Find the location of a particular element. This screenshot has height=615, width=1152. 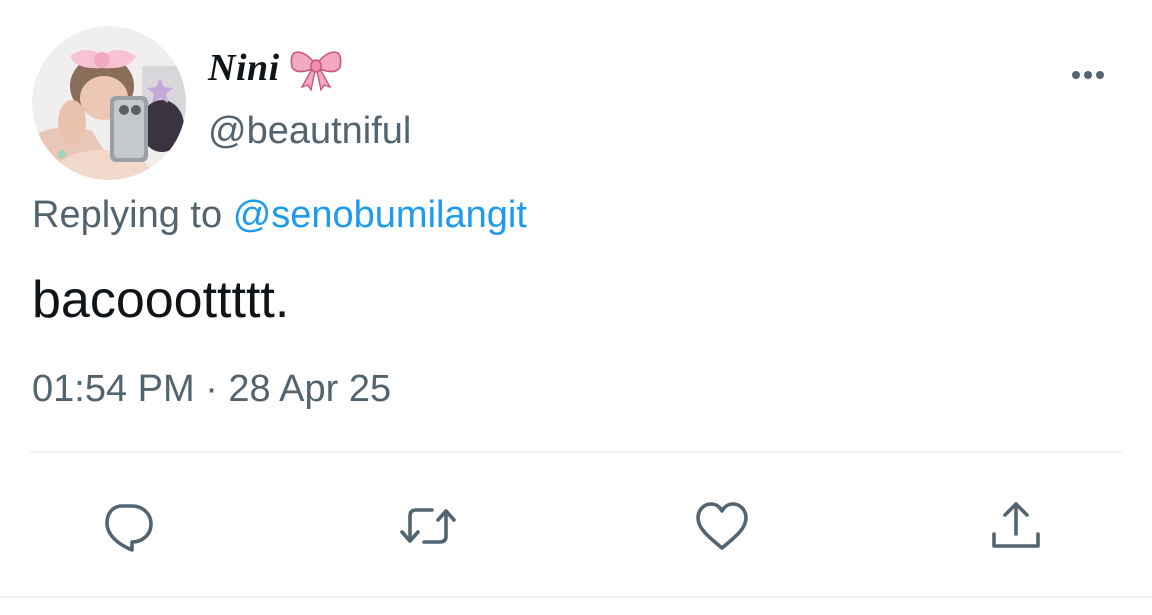

retweet-button is located at coordinates (428, 526).